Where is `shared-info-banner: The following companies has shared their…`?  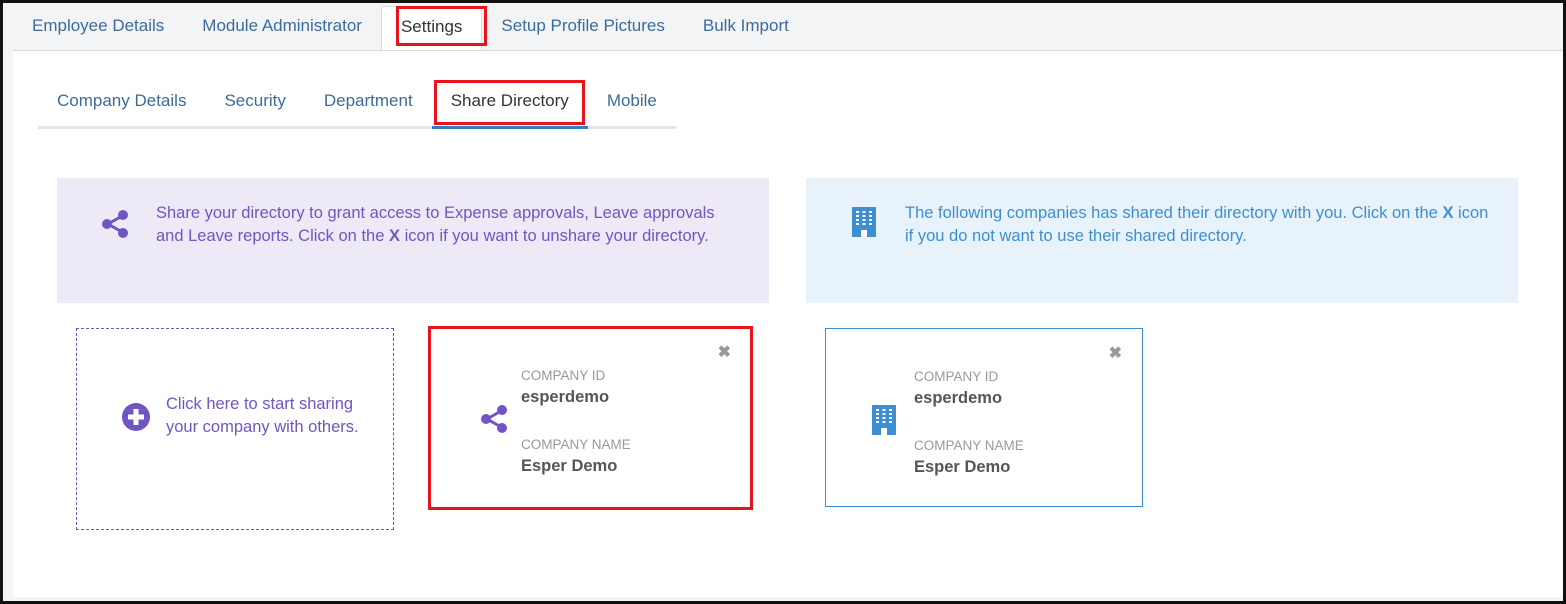
shared-info-banner: The following companies has shared their… is located at coordinates (1162, 240).